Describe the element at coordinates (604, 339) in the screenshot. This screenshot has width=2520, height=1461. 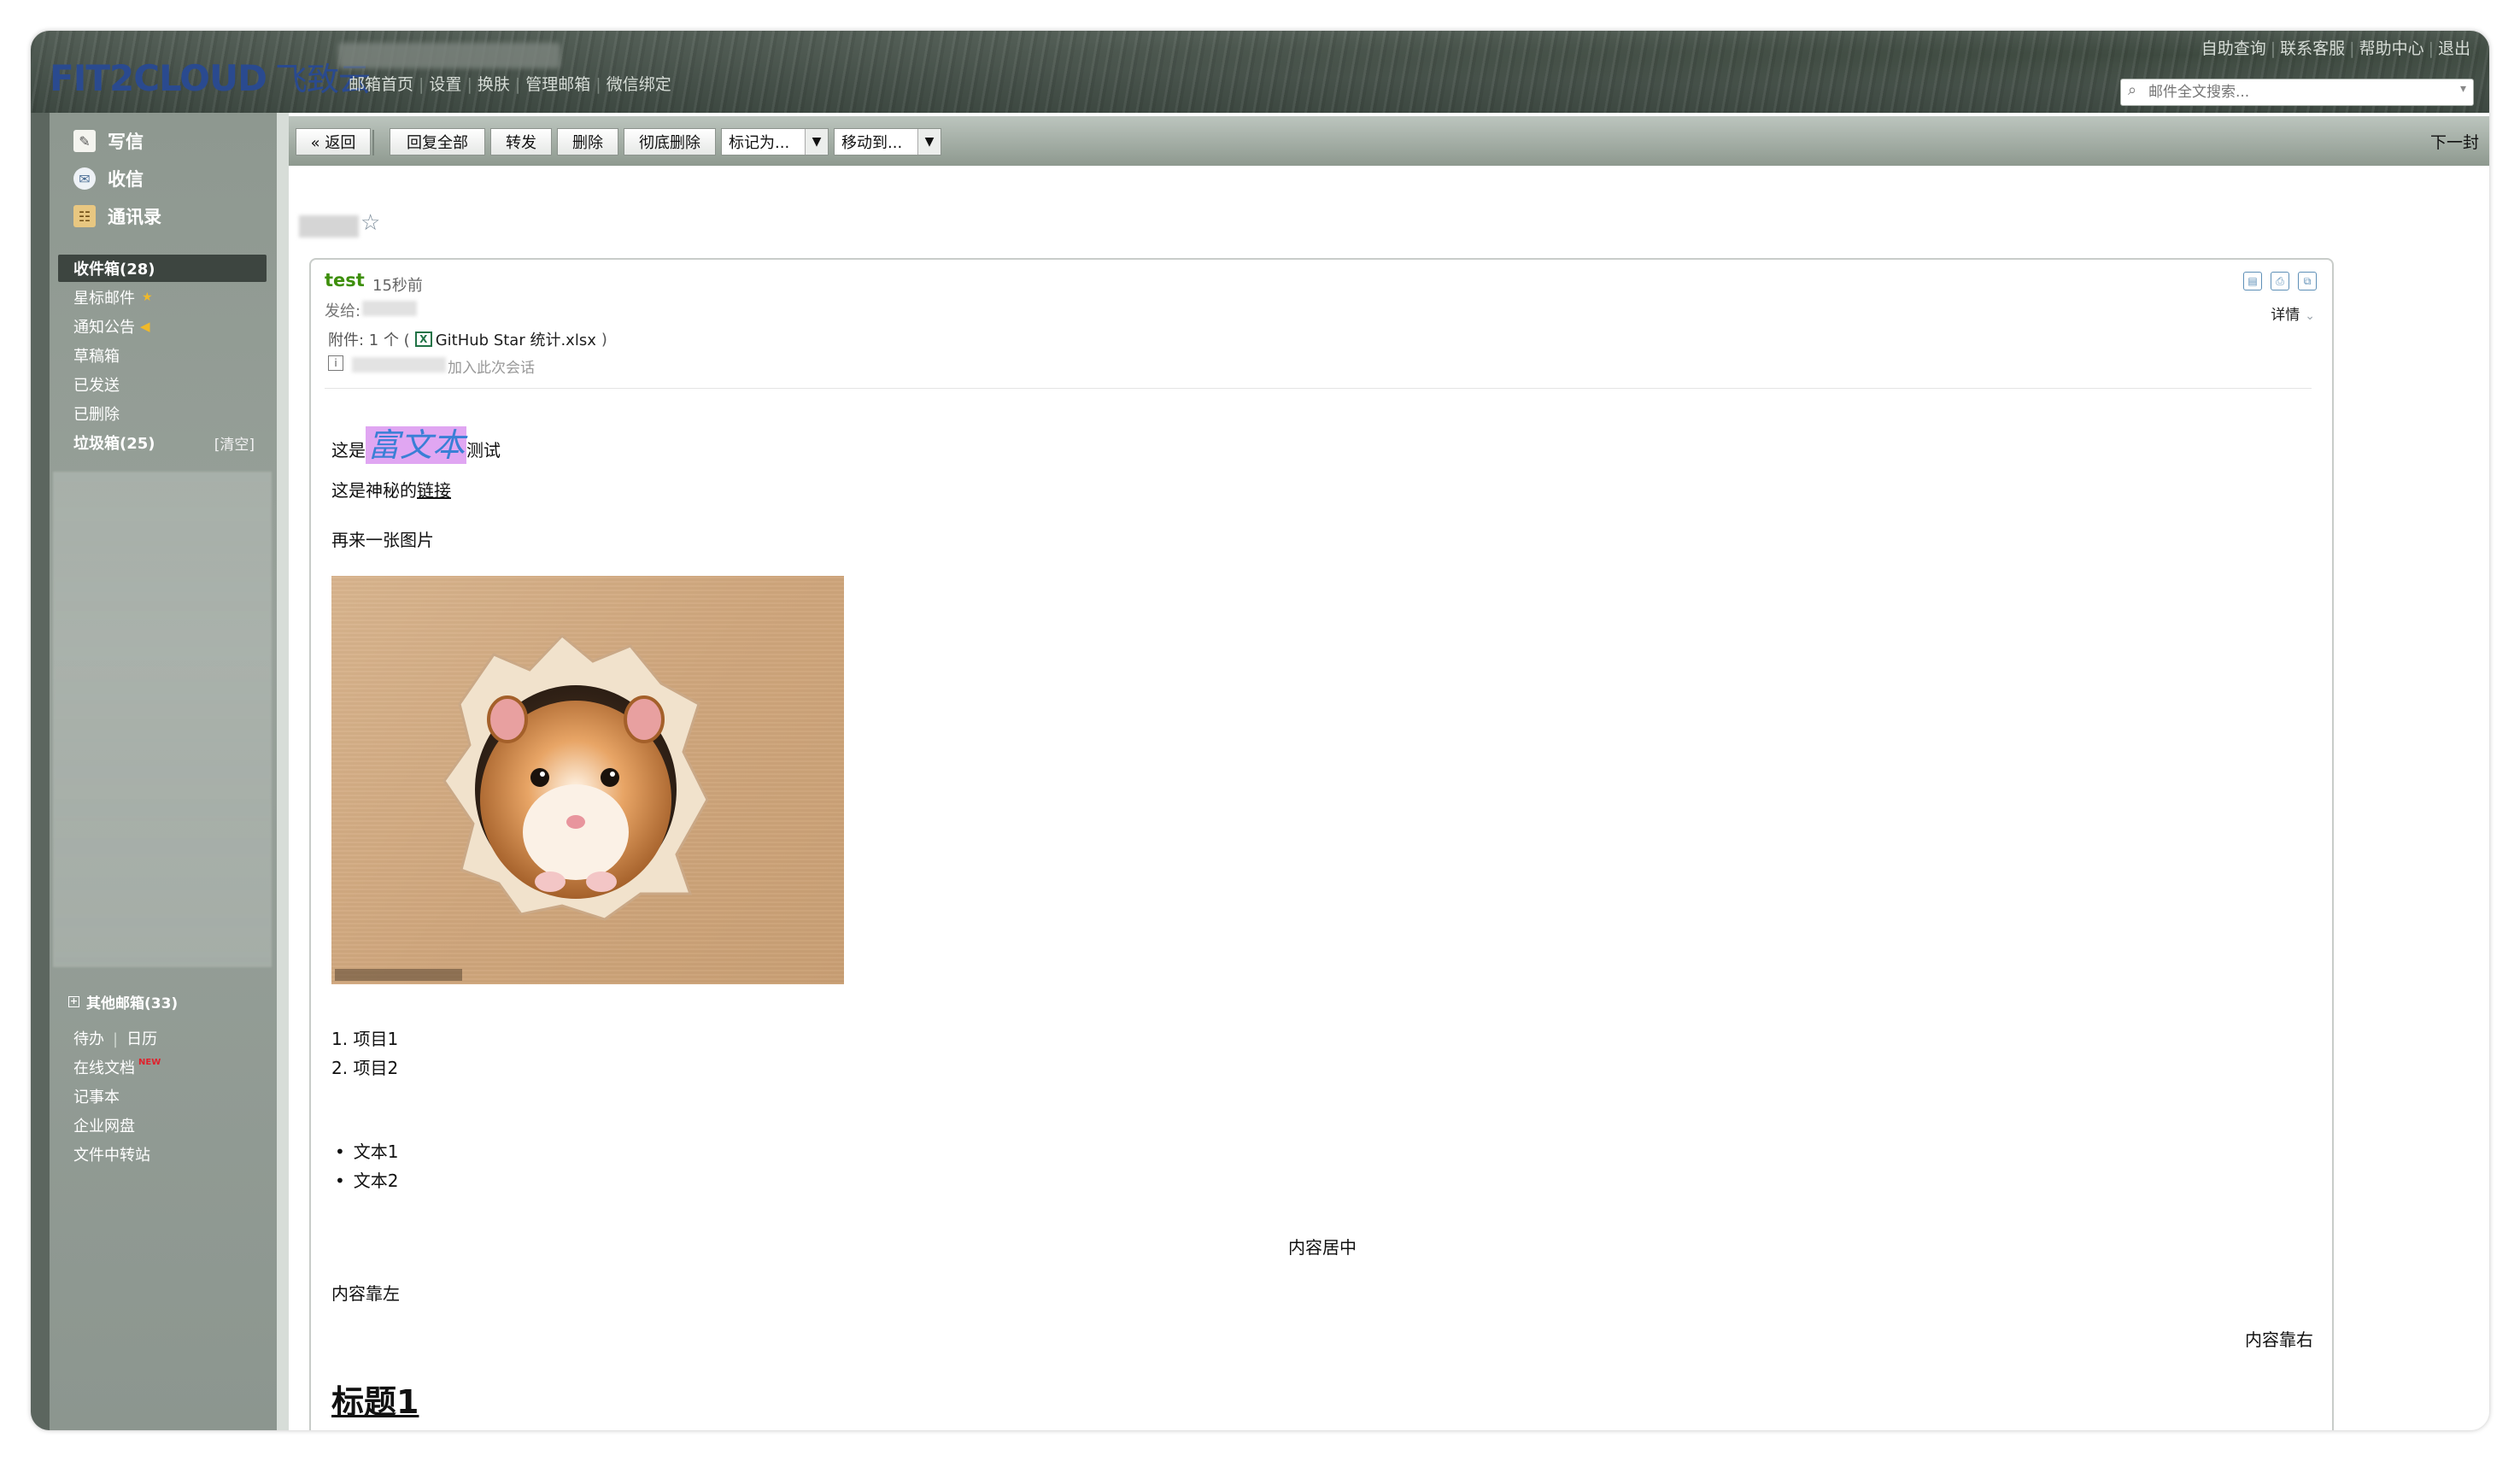
I see `attachment-suffix: )` at that location.